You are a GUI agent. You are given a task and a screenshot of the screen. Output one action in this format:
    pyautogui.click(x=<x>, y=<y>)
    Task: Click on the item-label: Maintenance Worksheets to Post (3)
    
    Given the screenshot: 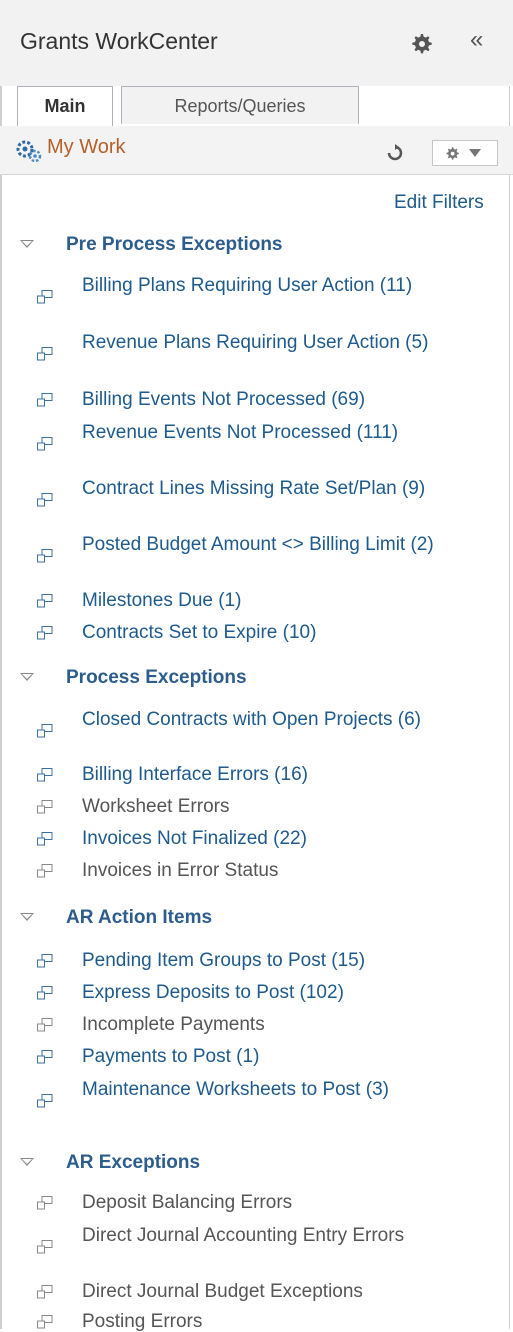 What is the action you would take?
    pyautogui.click(x=292, y=1089)
    